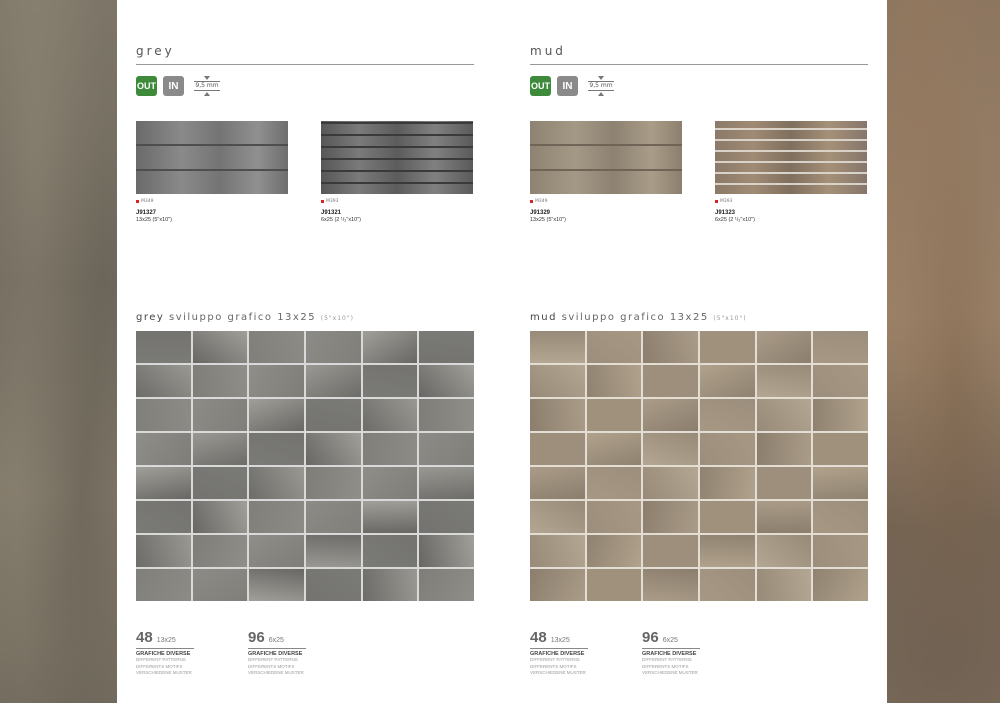  I want to click on product-card: M349 J91327 13x25 (5"x10"), so click(212, 172).